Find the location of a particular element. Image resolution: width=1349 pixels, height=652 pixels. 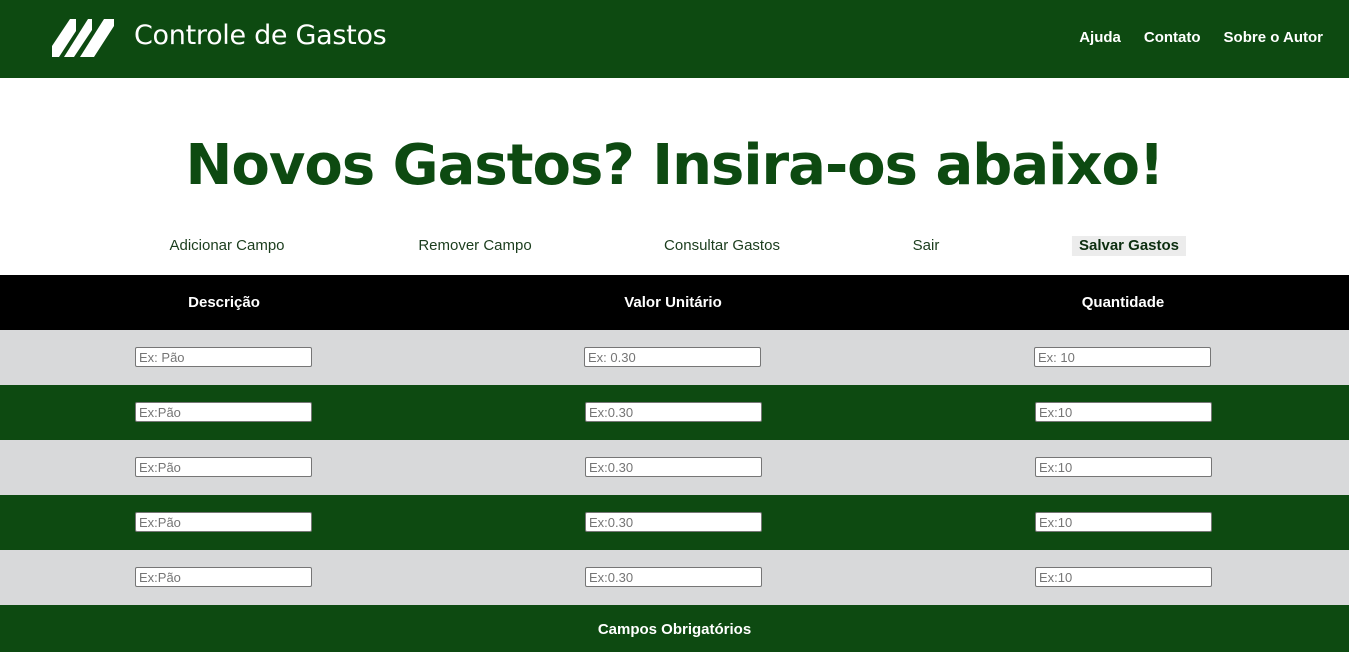

consult-expenses-button: Consultar Gastos is located at coordinates (722, 246).